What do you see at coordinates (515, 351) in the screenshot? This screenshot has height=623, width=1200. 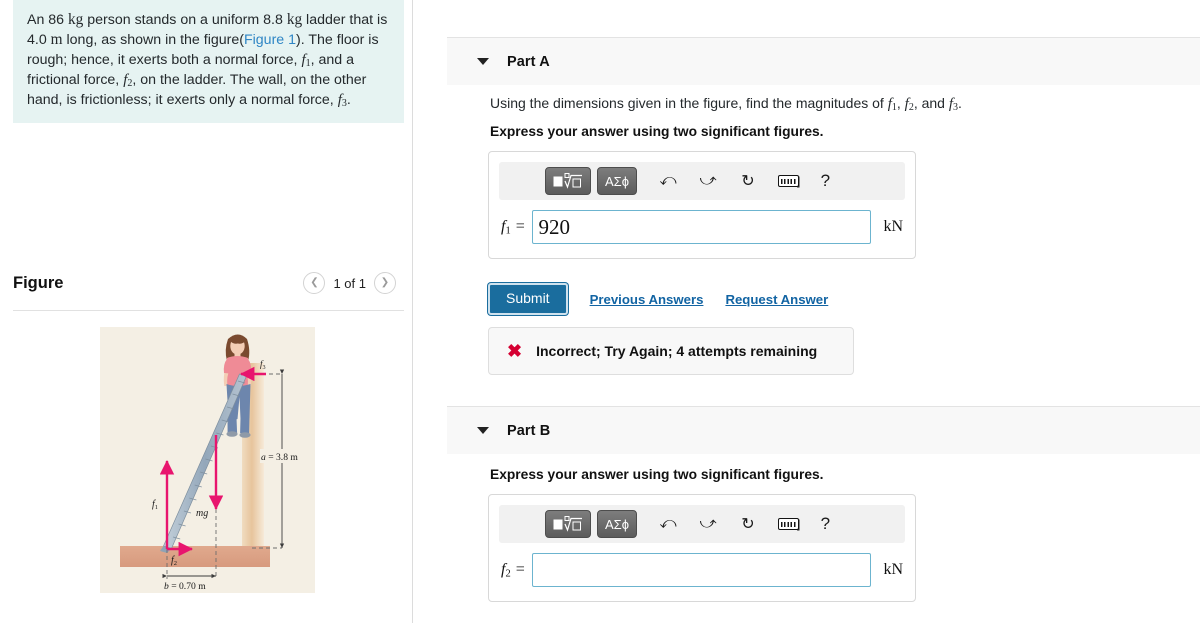 I see `error-x-icon: ✖` at bounding box center [515, 351].